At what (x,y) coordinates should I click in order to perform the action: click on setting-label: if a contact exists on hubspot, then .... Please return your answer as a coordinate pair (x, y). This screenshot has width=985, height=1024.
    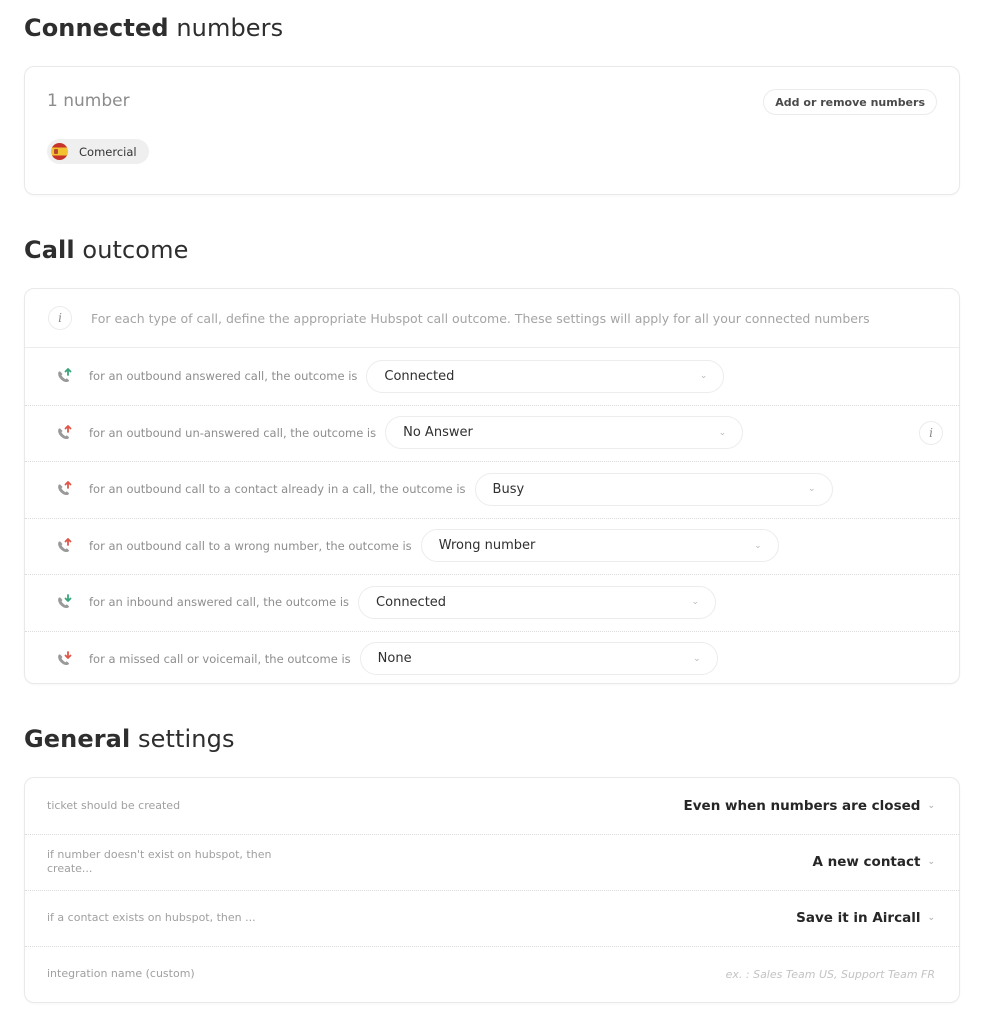
    Looking at the image, I should click on (151, 917).